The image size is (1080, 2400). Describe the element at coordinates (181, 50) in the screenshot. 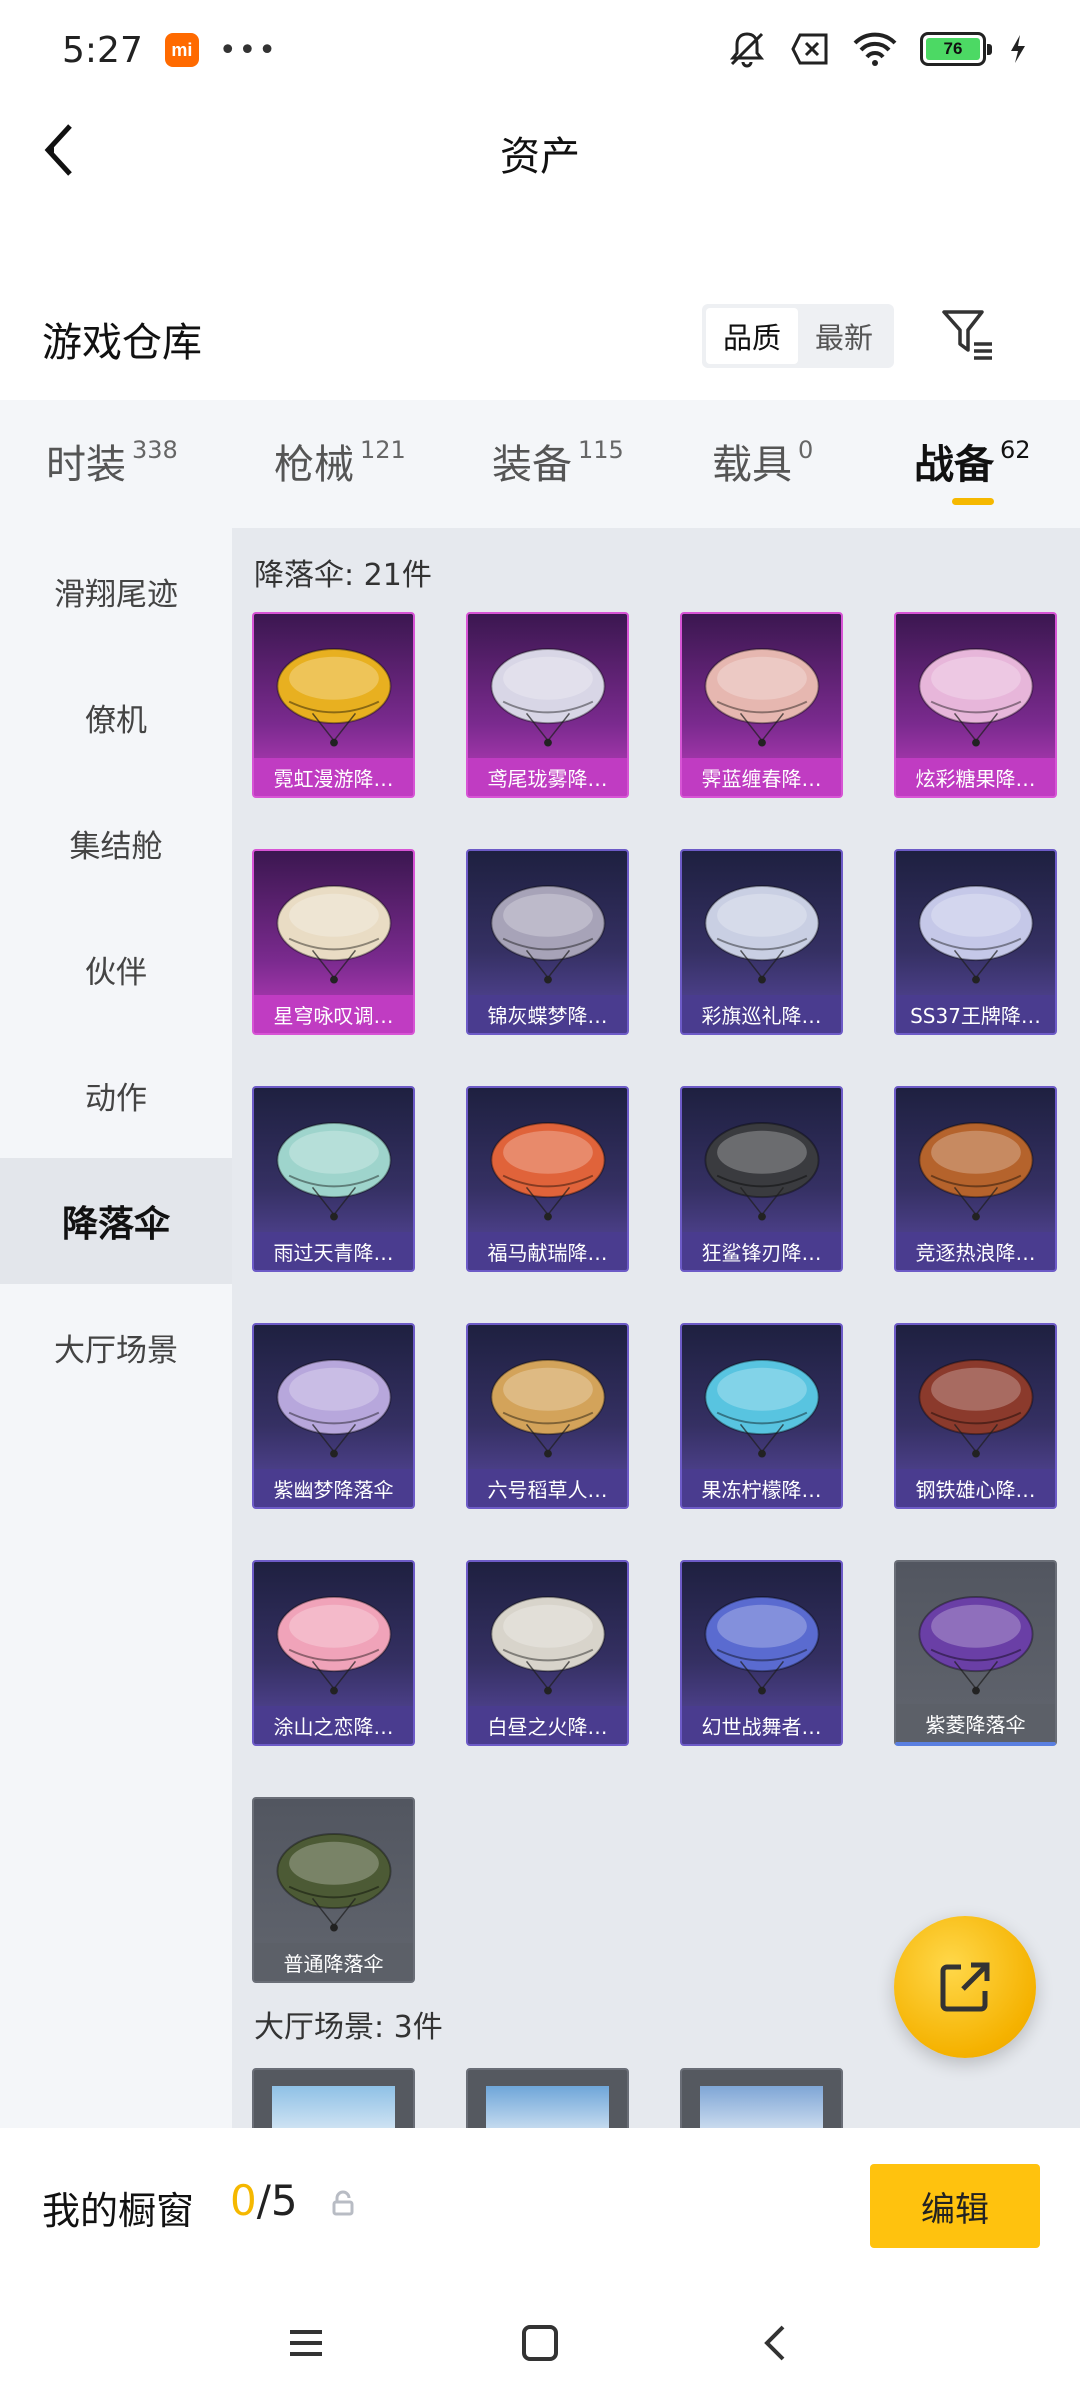

I see `mi-app-icon: mi` at that location.